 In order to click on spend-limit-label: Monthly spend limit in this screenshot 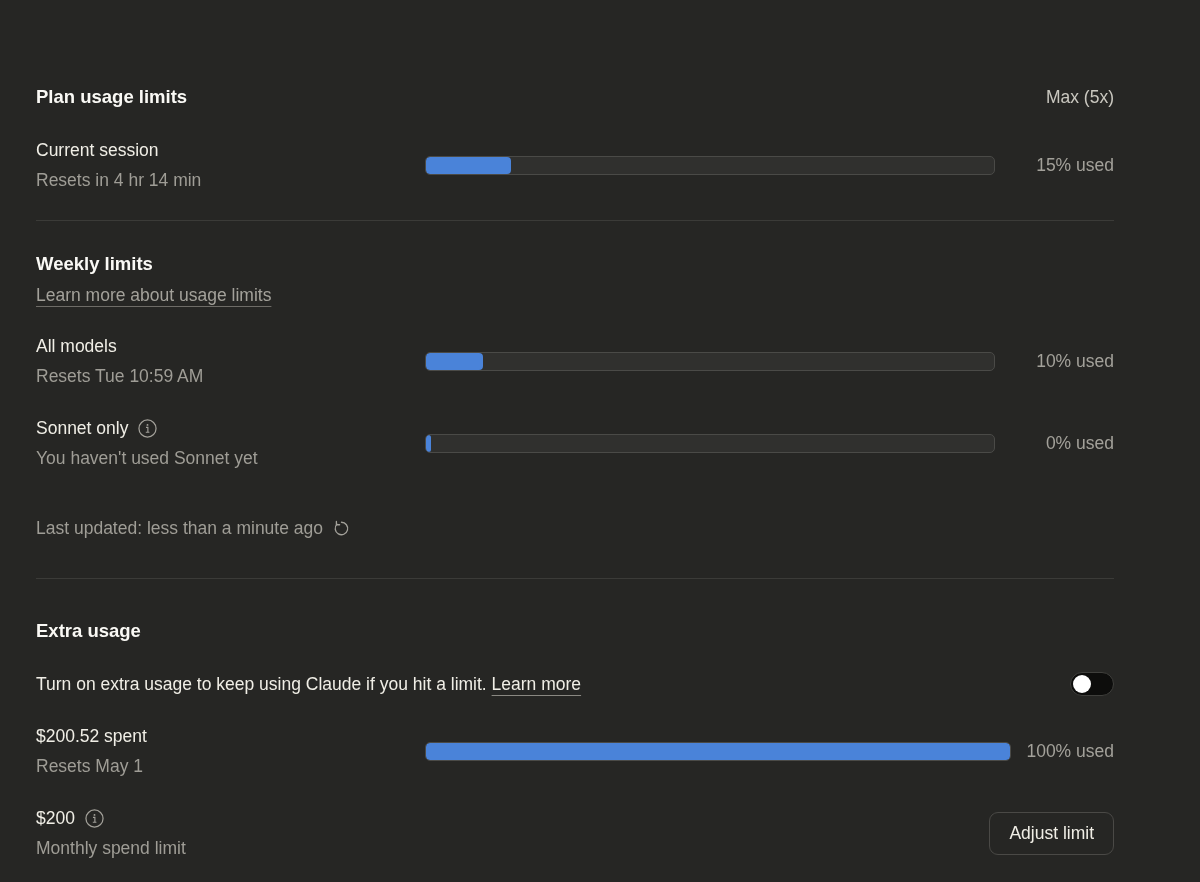, I will do `click(111, 848)`.